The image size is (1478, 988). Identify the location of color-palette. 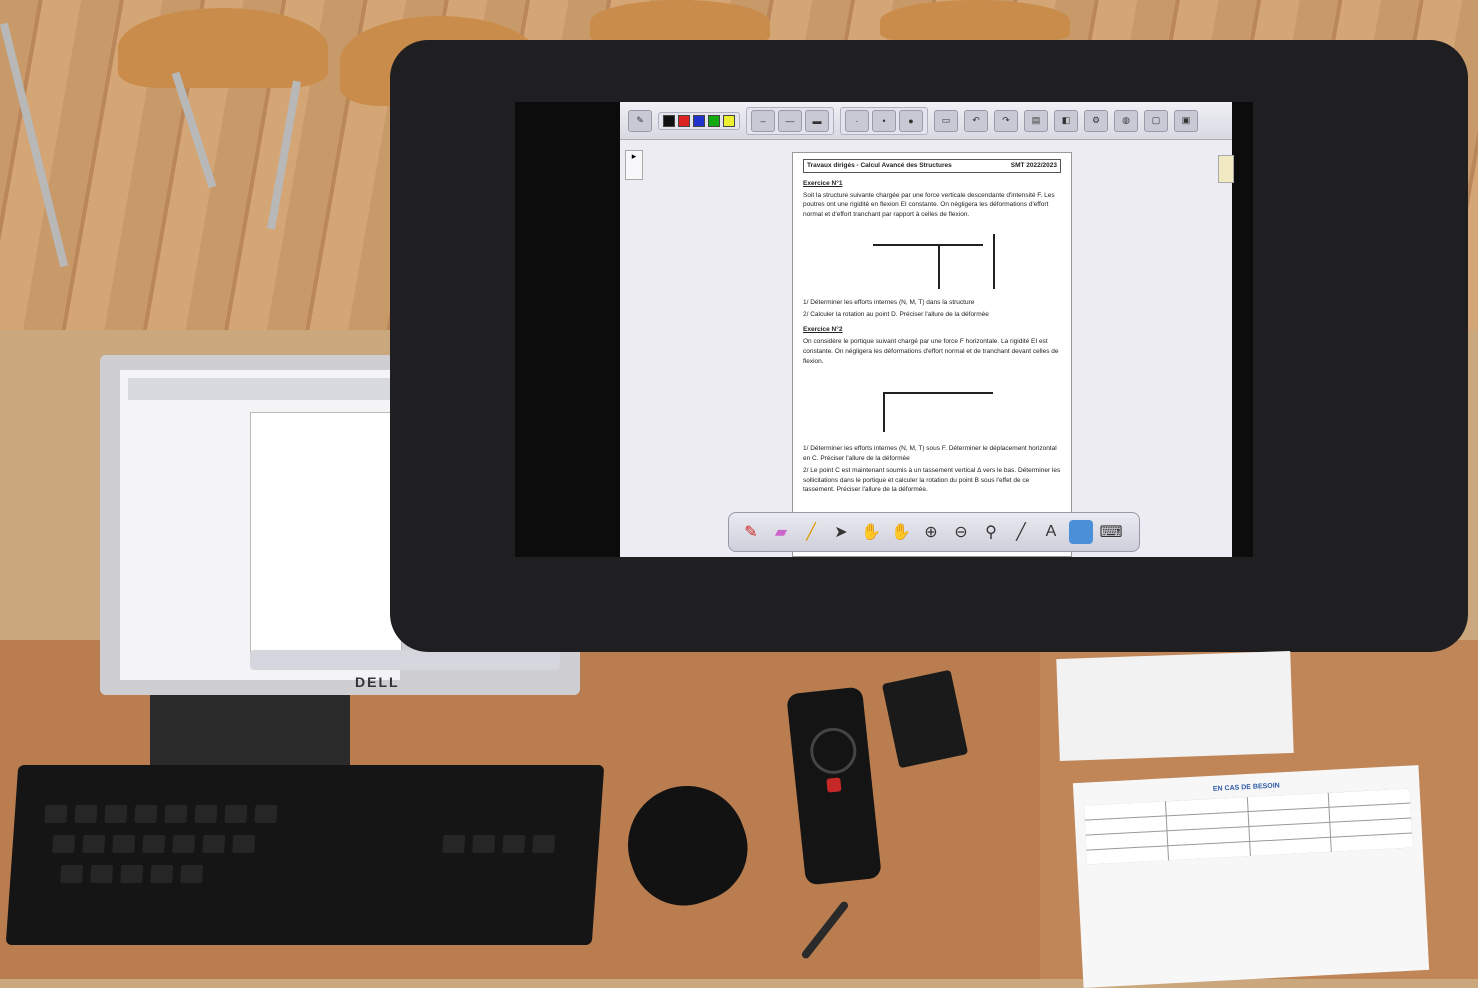
(699, 120).